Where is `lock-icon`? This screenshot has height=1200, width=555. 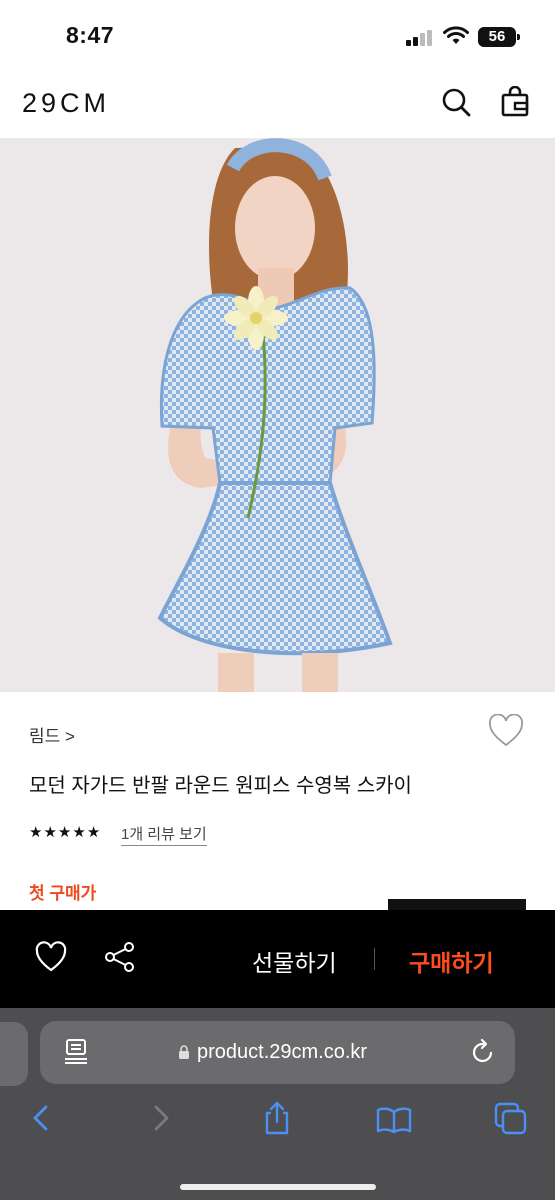 lock-icon is located at coordinates (184, 1052).